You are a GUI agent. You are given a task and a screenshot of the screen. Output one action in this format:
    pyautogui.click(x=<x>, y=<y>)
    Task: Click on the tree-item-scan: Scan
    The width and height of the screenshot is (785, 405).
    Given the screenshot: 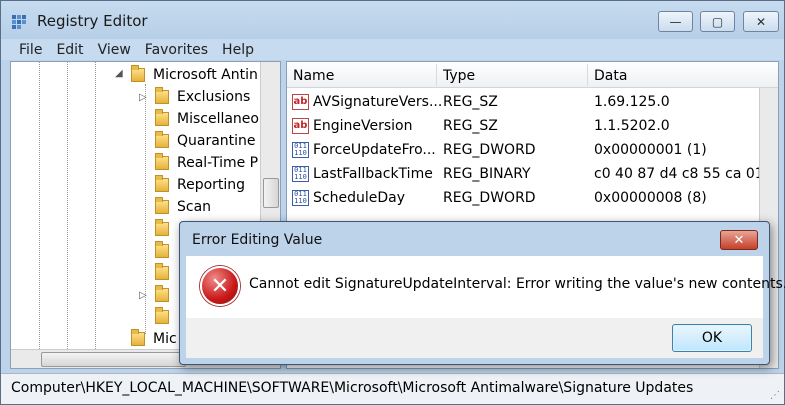 What is the action you would take?
    pyautogui.click(x=183, y=207)
    